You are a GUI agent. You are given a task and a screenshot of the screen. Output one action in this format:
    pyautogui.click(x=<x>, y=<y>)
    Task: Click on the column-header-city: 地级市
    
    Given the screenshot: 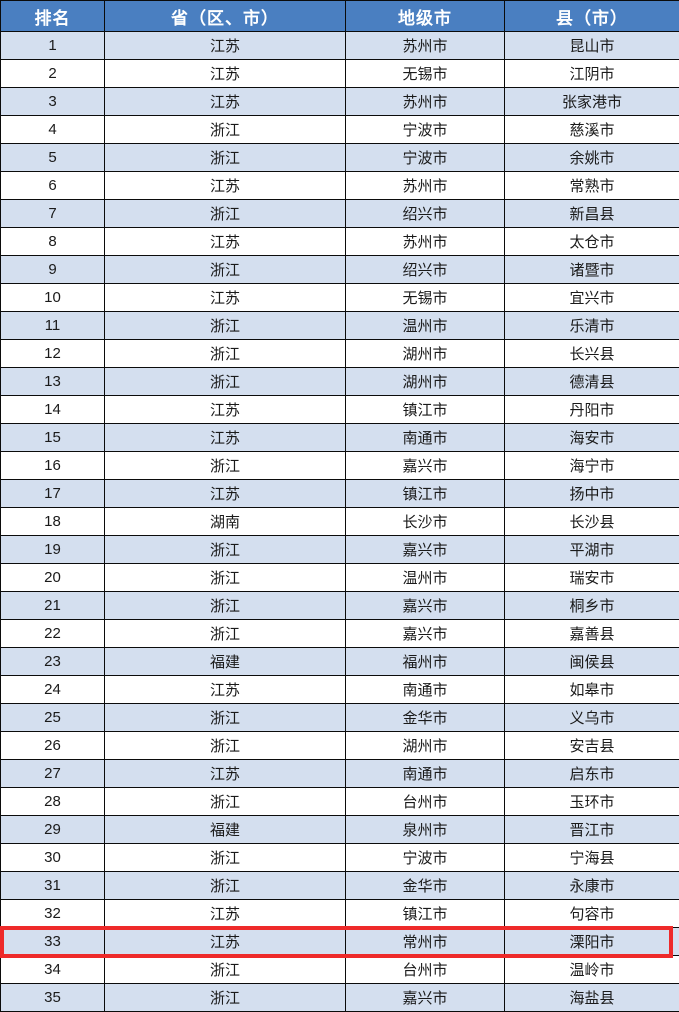 What is the action you would take?
    pyautogui.click(x=425, y=16)
    